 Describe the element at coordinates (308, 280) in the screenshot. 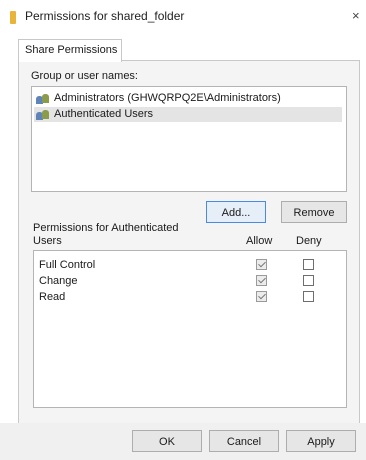

I see `deny-checkbox-change` at that location.